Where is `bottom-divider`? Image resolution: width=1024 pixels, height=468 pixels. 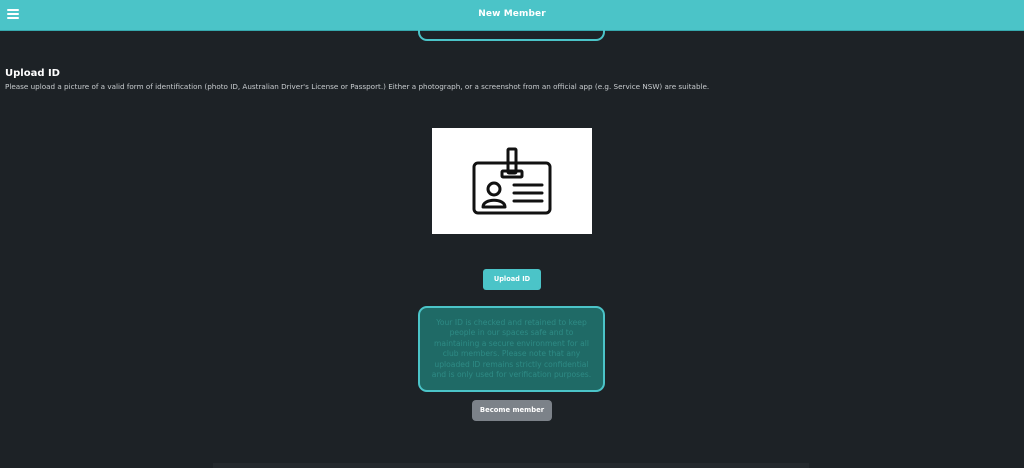 bottom-divider is located at coordinates (511, 465).